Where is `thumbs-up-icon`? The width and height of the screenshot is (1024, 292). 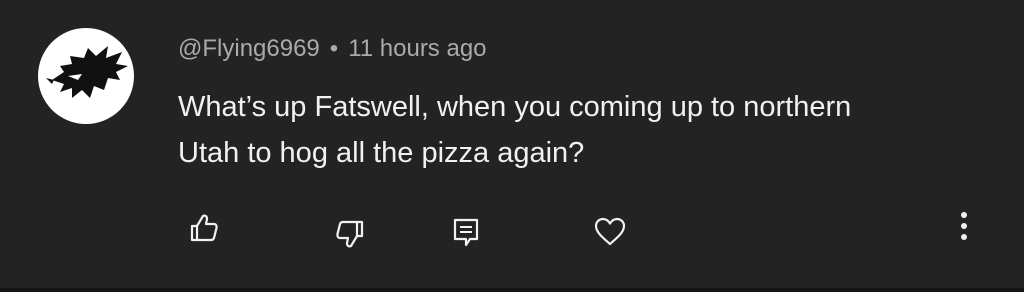
thumbs-up-icon is located at coordinates (204, 228).